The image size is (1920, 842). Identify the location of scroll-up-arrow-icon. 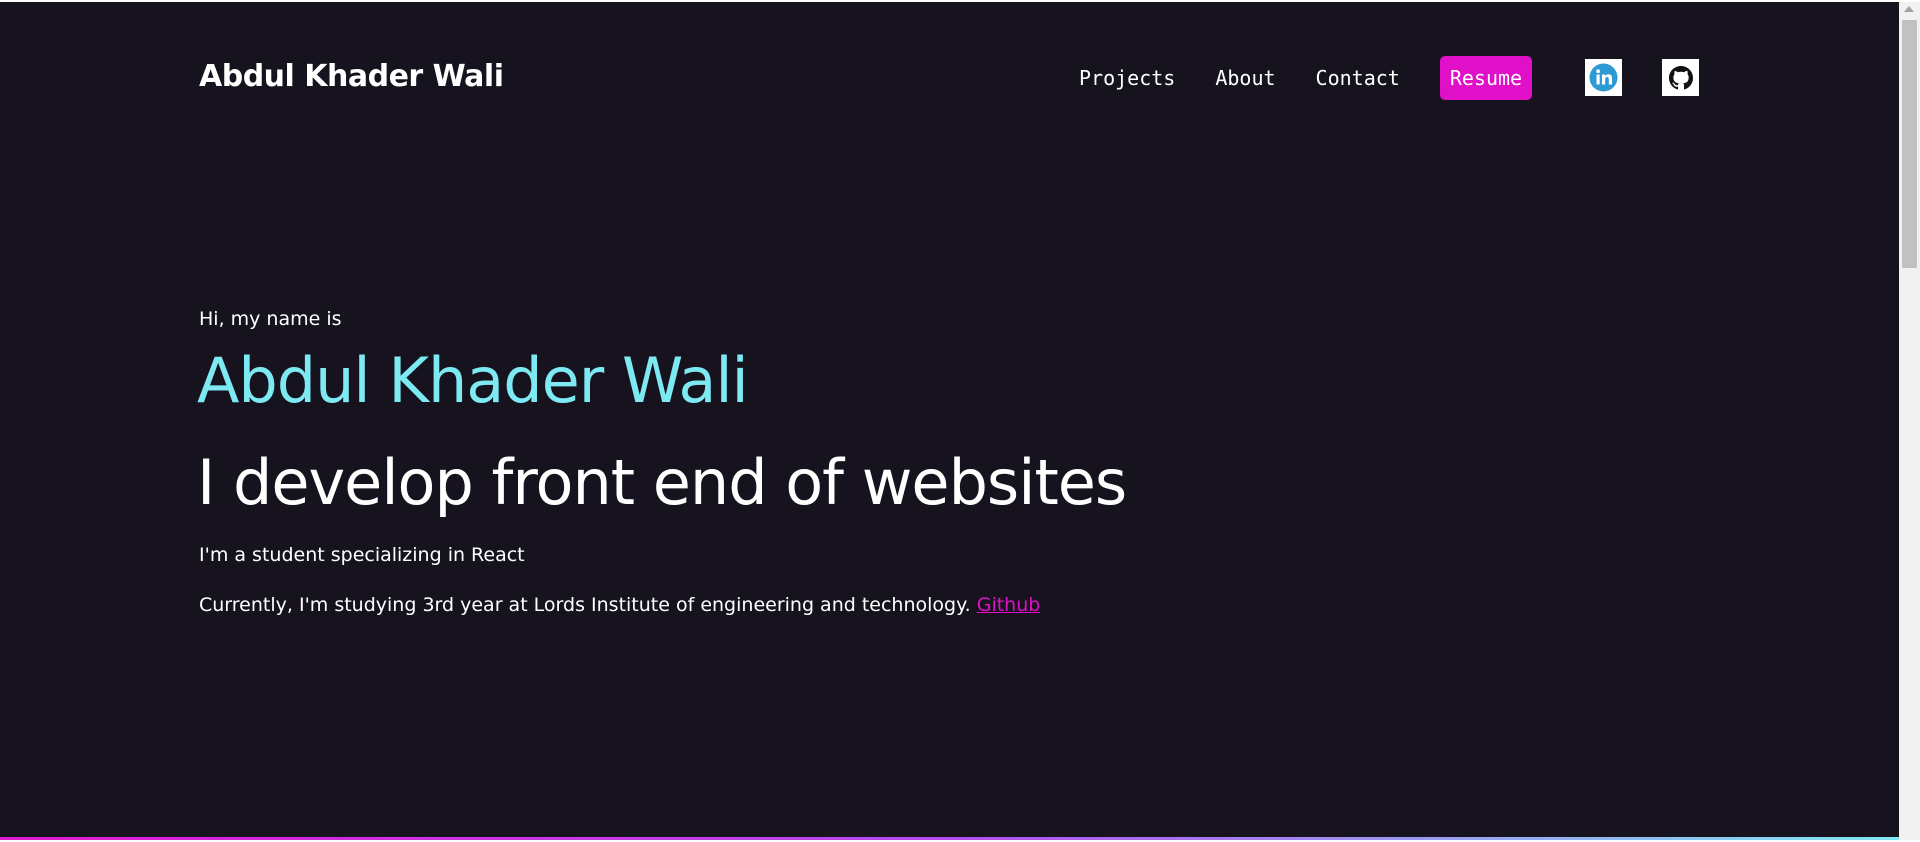
(1909, 9).